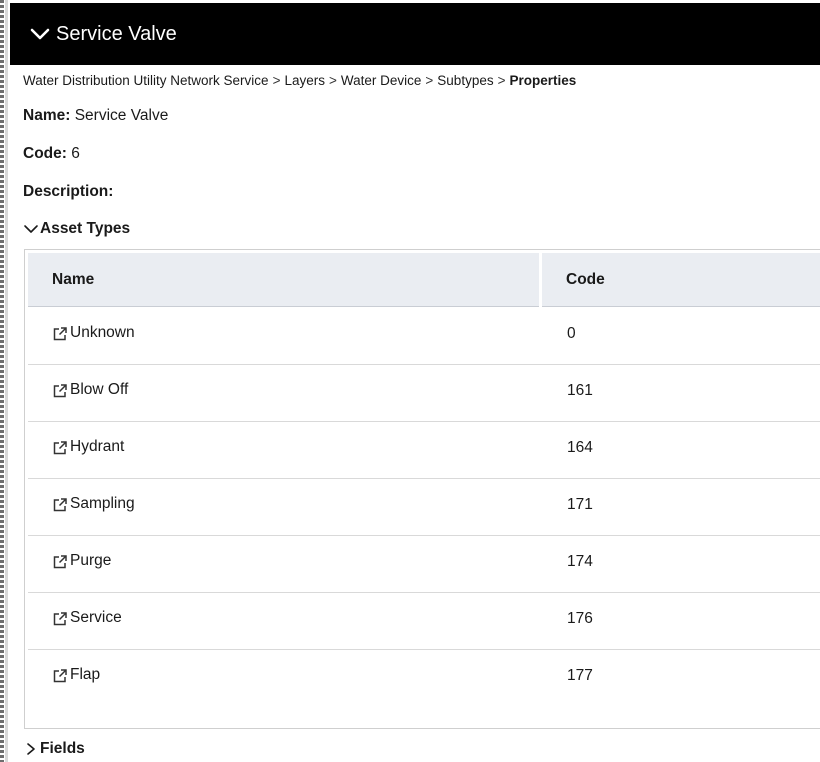 This screenshot has height=762, width=820. Describe the element at coordinates (580, 390) in the screenshot. I see `asset-type-code: 161` at that location.